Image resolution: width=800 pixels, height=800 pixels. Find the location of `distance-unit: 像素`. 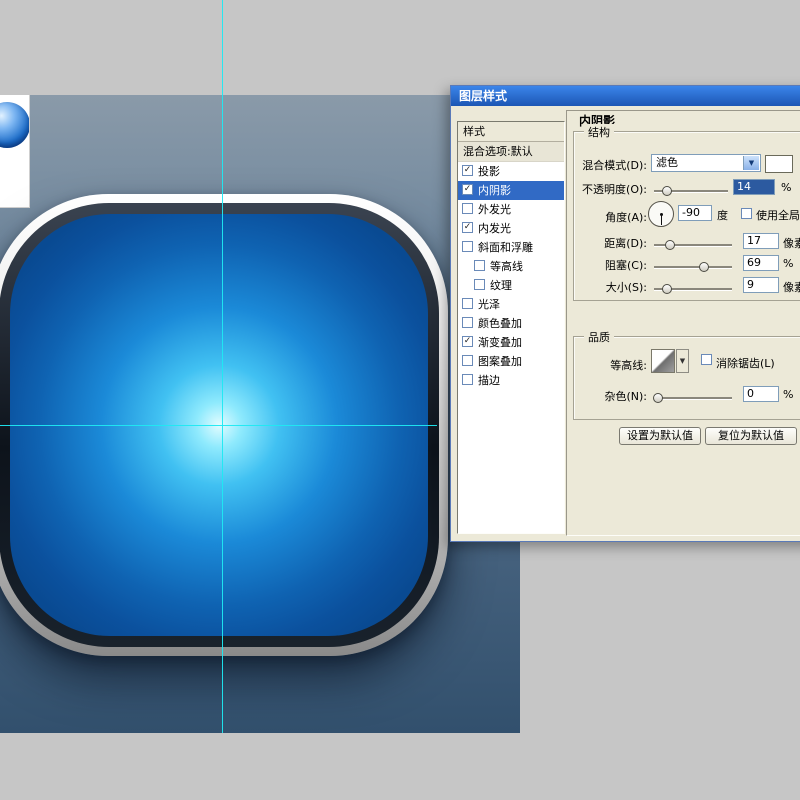

distance-unit: 像素 is located at coordinates (791, 243).